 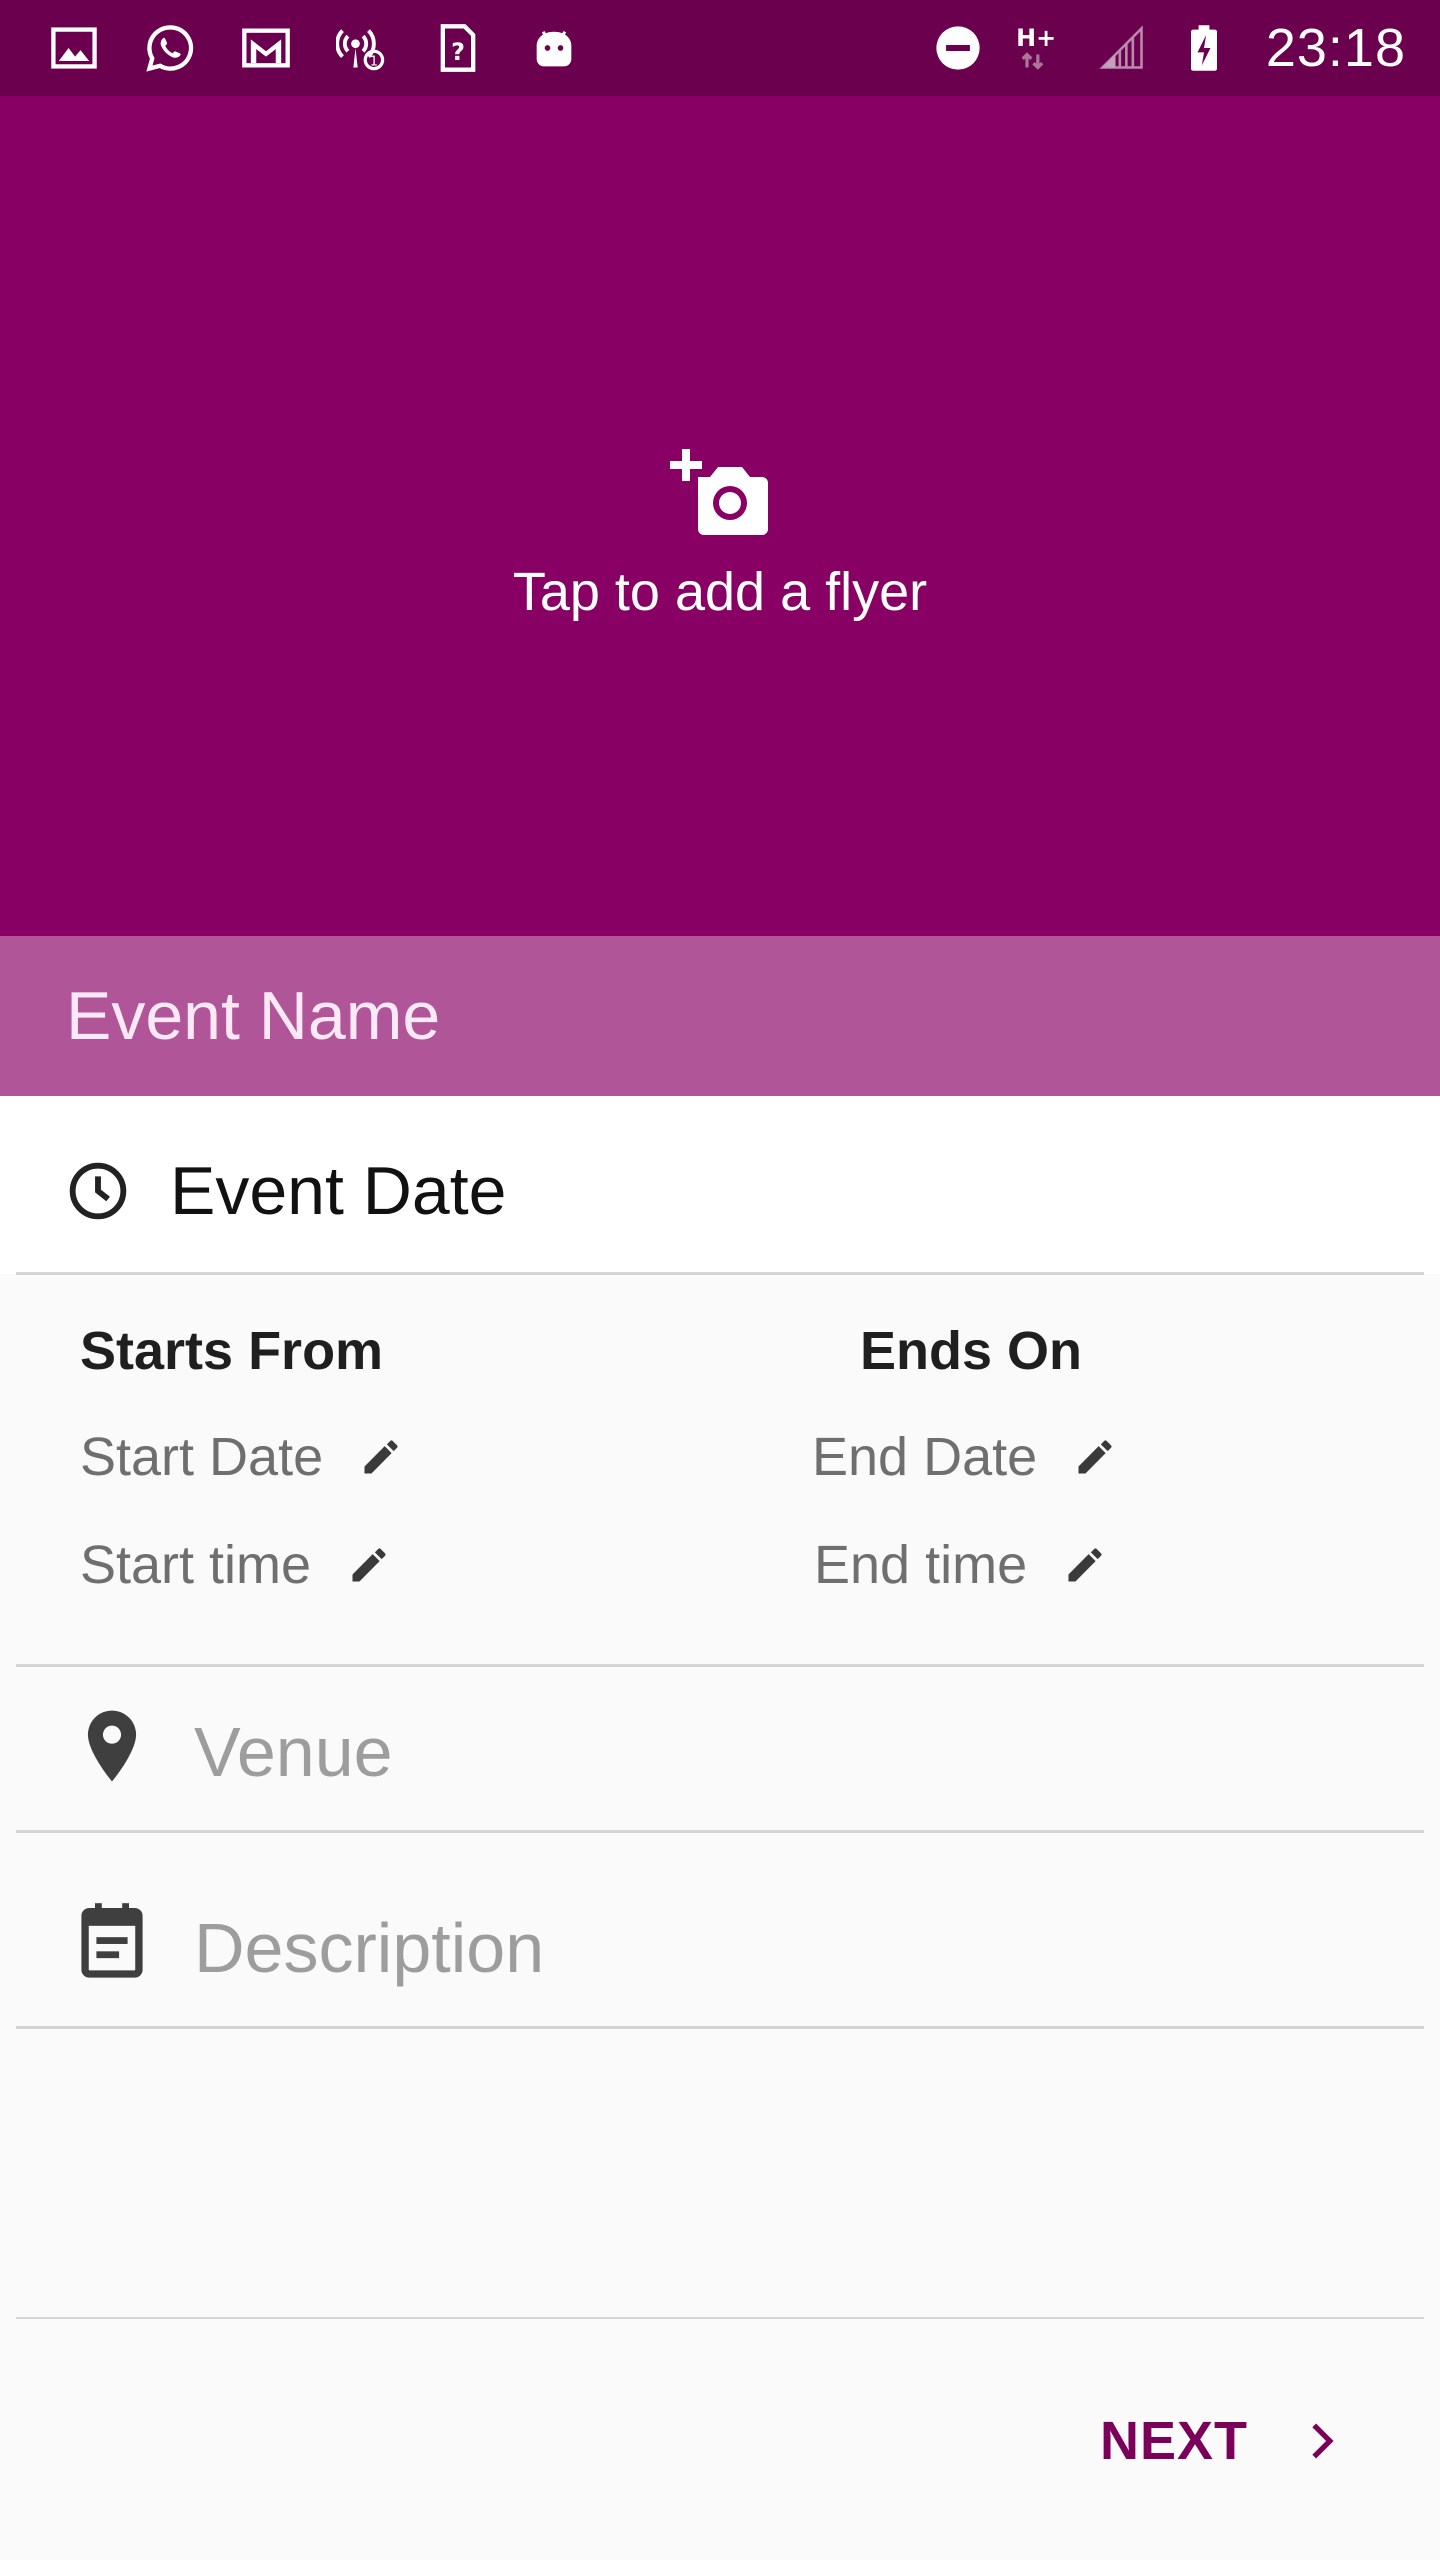 I want to click on start-date-label: Start Date, so click(x=202, y=1457).